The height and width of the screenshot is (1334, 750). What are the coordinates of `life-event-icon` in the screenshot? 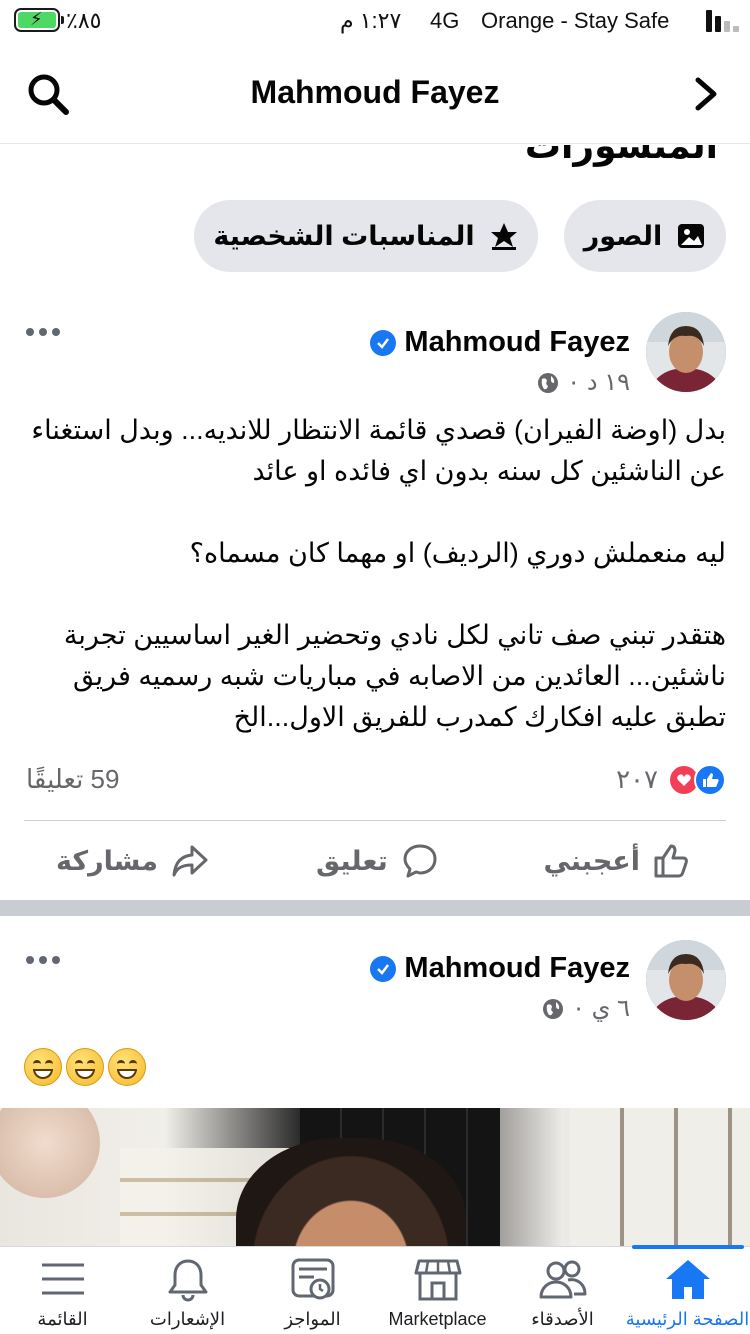 It's located at (503, 236).